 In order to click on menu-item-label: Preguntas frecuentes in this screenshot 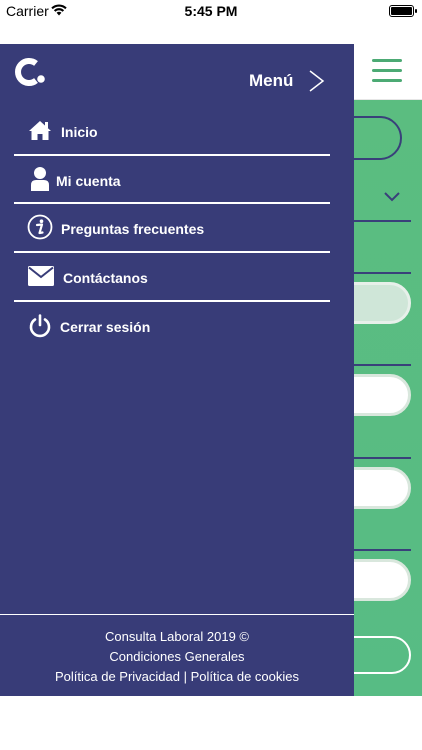, I will do `click(133, 229)`.